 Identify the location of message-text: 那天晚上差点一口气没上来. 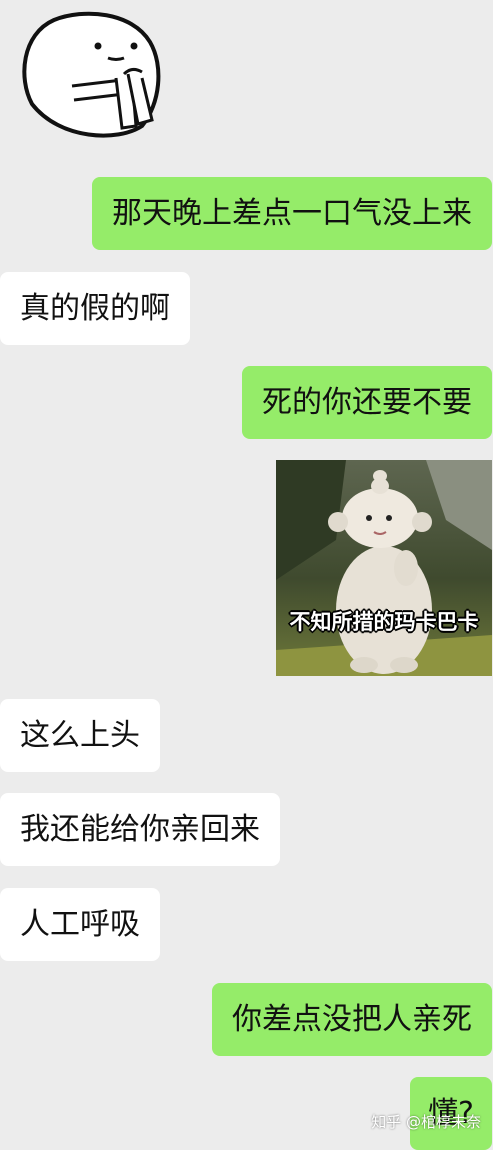
(292, 213).